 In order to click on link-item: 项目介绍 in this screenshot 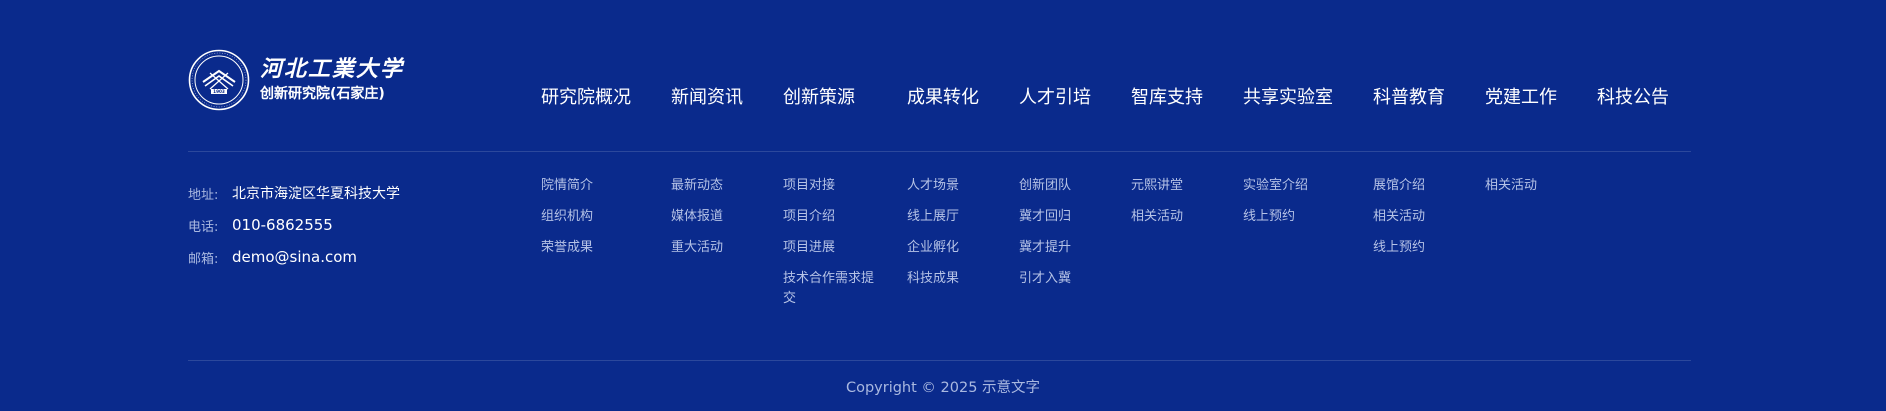, I will do `click(831, 217)`.